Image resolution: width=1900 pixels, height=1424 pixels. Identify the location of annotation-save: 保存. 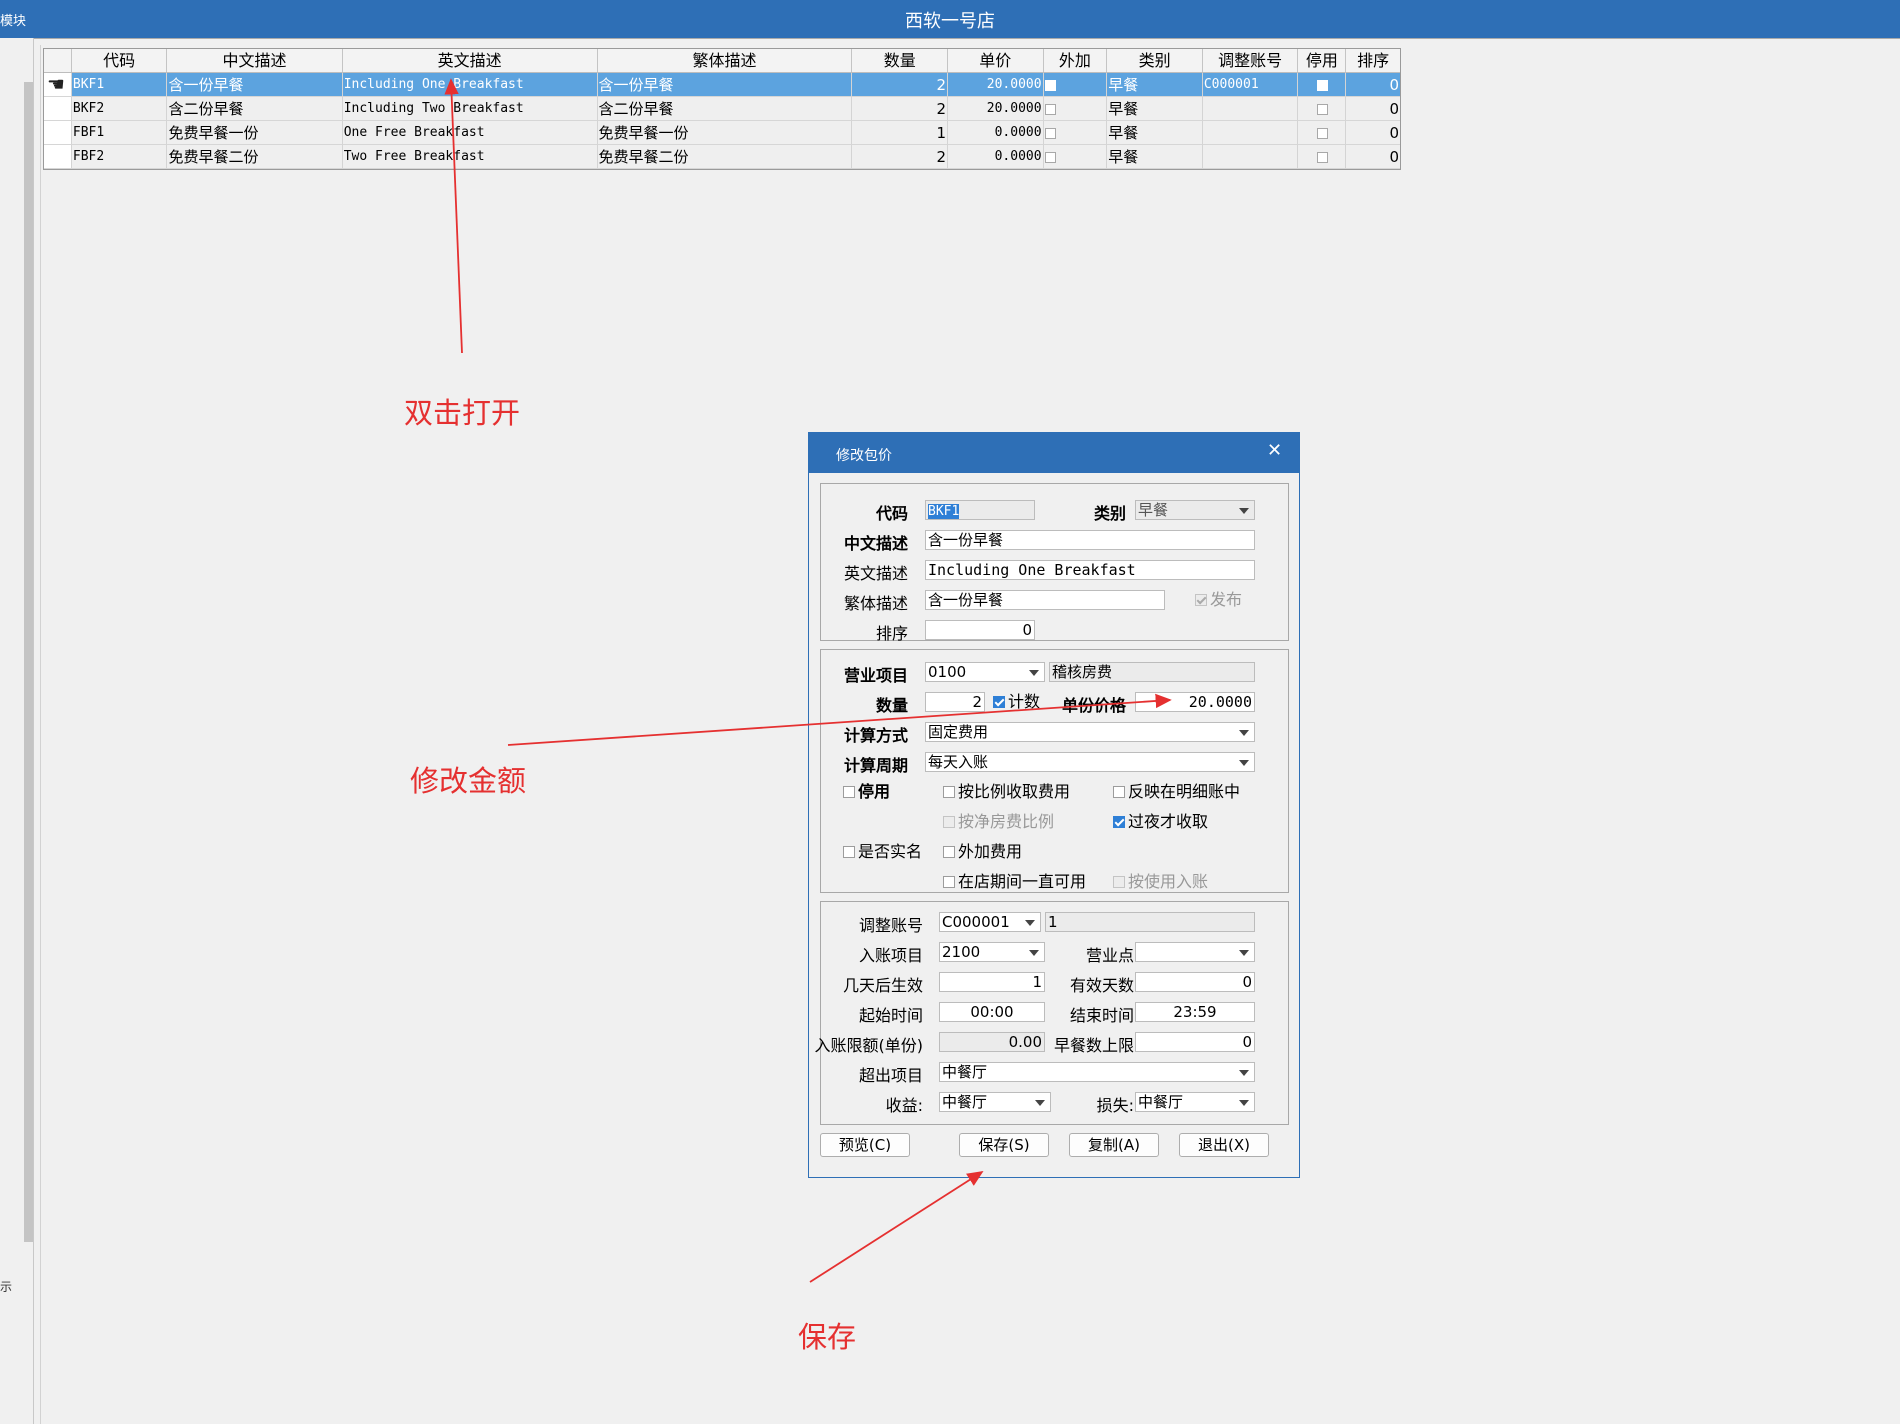
(827, 1337).